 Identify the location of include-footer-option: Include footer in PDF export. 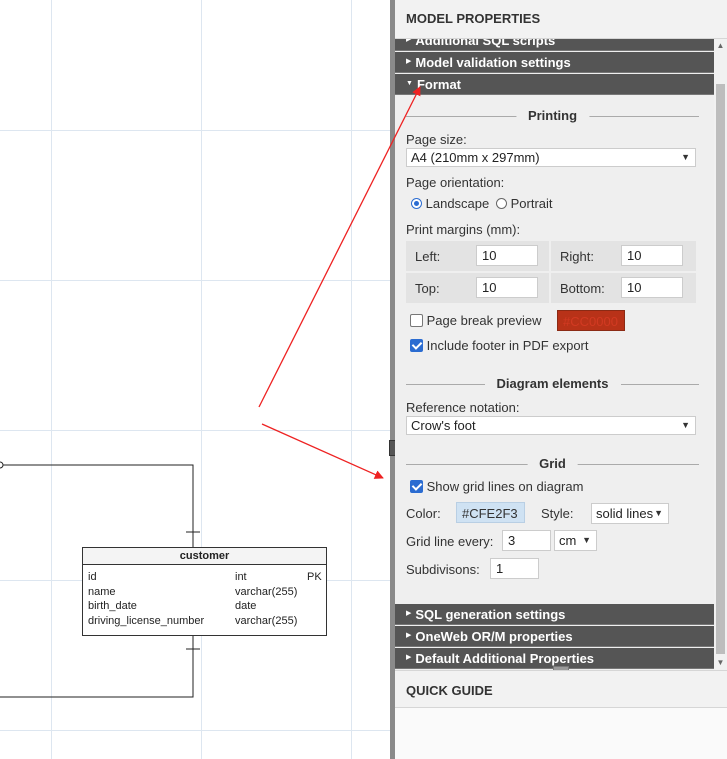
(499, 345).